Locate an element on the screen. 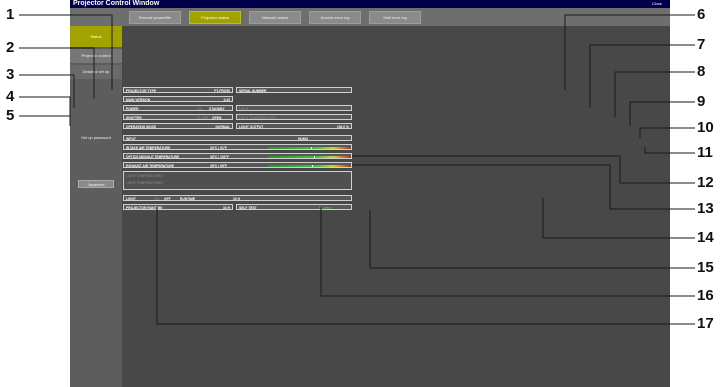 This screenshot has width=724, height=387. close-link: Close is located at coordinates (657, 4).